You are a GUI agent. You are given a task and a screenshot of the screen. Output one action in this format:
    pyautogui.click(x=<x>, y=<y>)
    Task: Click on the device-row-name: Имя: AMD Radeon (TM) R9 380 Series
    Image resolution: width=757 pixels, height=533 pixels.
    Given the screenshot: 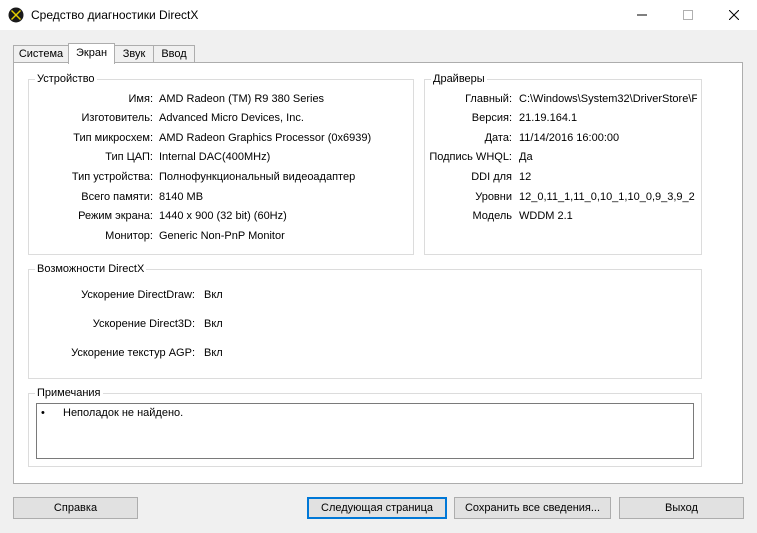 What is the action you would take?
    pyautogui.click(x=221, y=99)
    